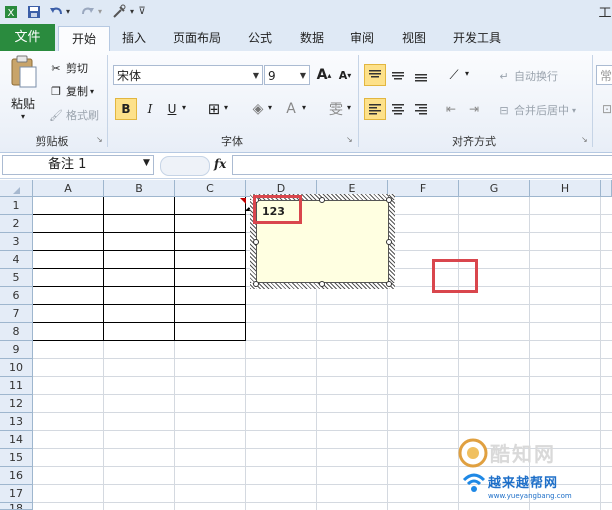 This screenshot has width=612, height=510. What do you see at coordinates (126, 109) in the screenshot?
I see `bold-button: B` at bounding box center [126, 109].